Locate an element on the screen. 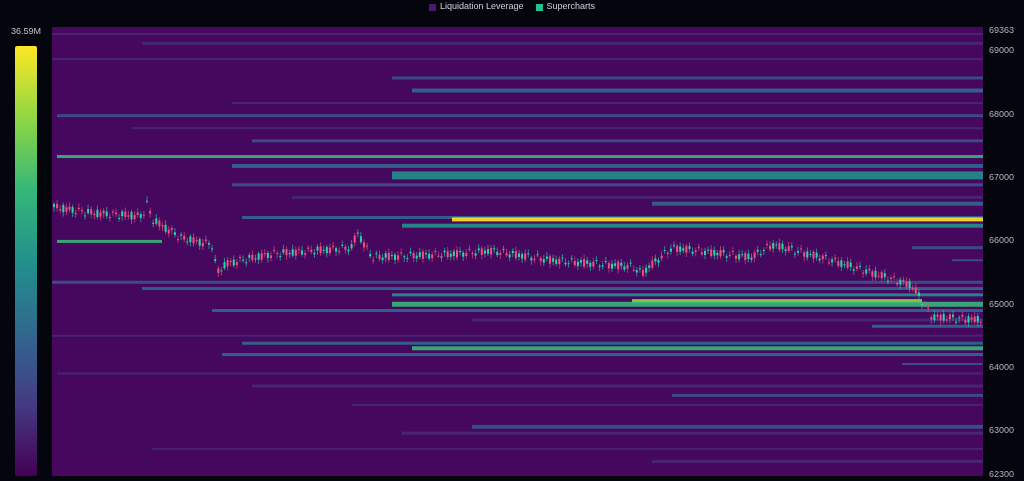  price-axis-label: 69000 is located at coordinates (1002, 50).